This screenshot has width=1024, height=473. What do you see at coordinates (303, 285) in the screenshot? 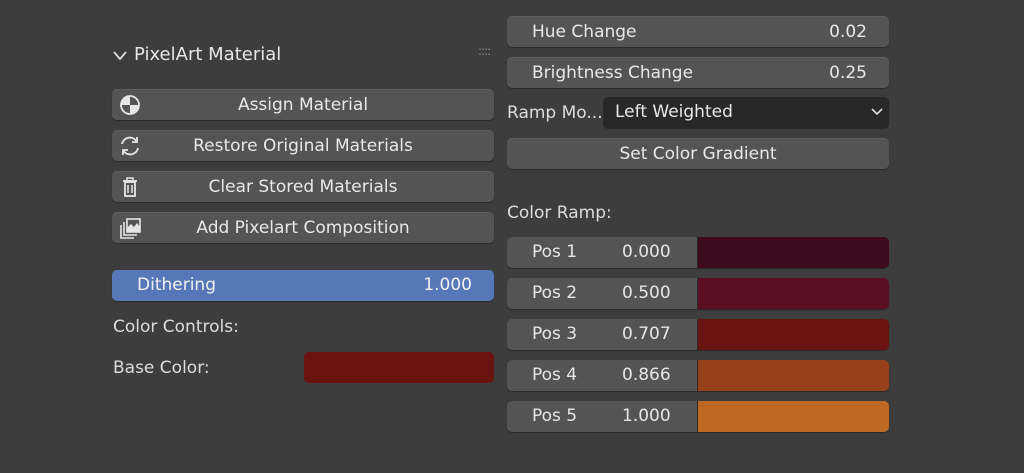
I see `dithering-slider: Dithering 1.000` at bounding box center [303, 285].